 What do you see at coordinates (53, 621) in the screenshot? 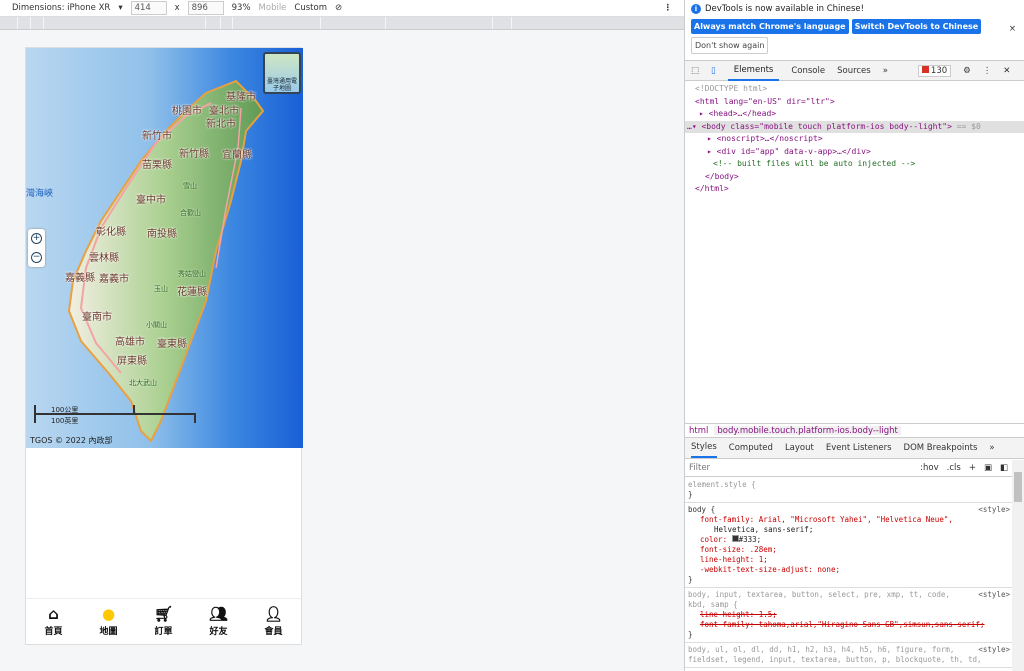
I see `nav-home: ⌂ 首頁` at bounding box center [53, 621].